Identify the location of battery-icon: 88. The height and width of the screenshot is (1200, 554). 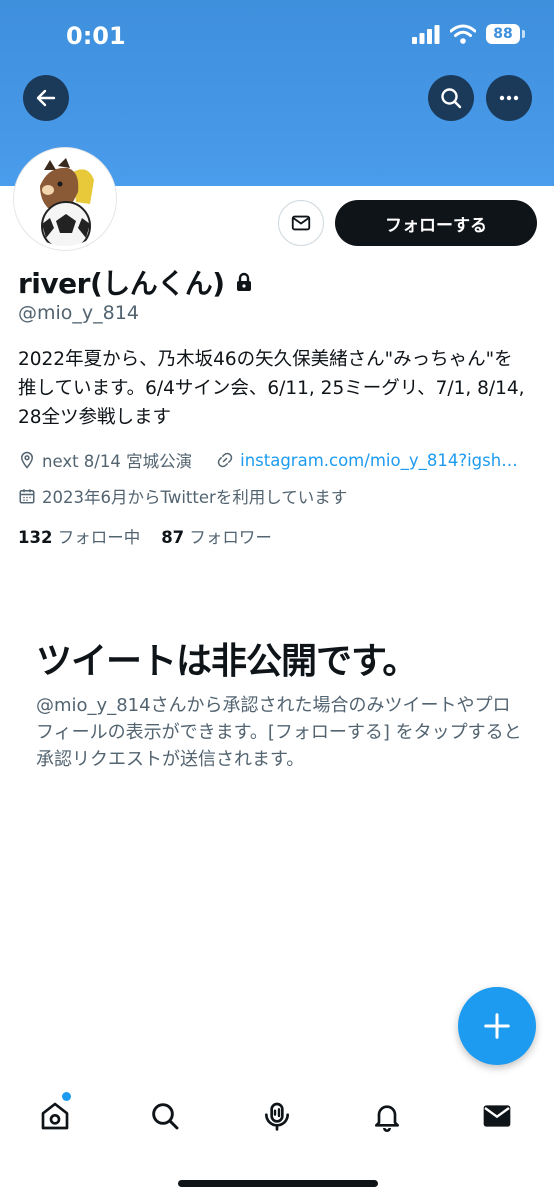
(505, 34).